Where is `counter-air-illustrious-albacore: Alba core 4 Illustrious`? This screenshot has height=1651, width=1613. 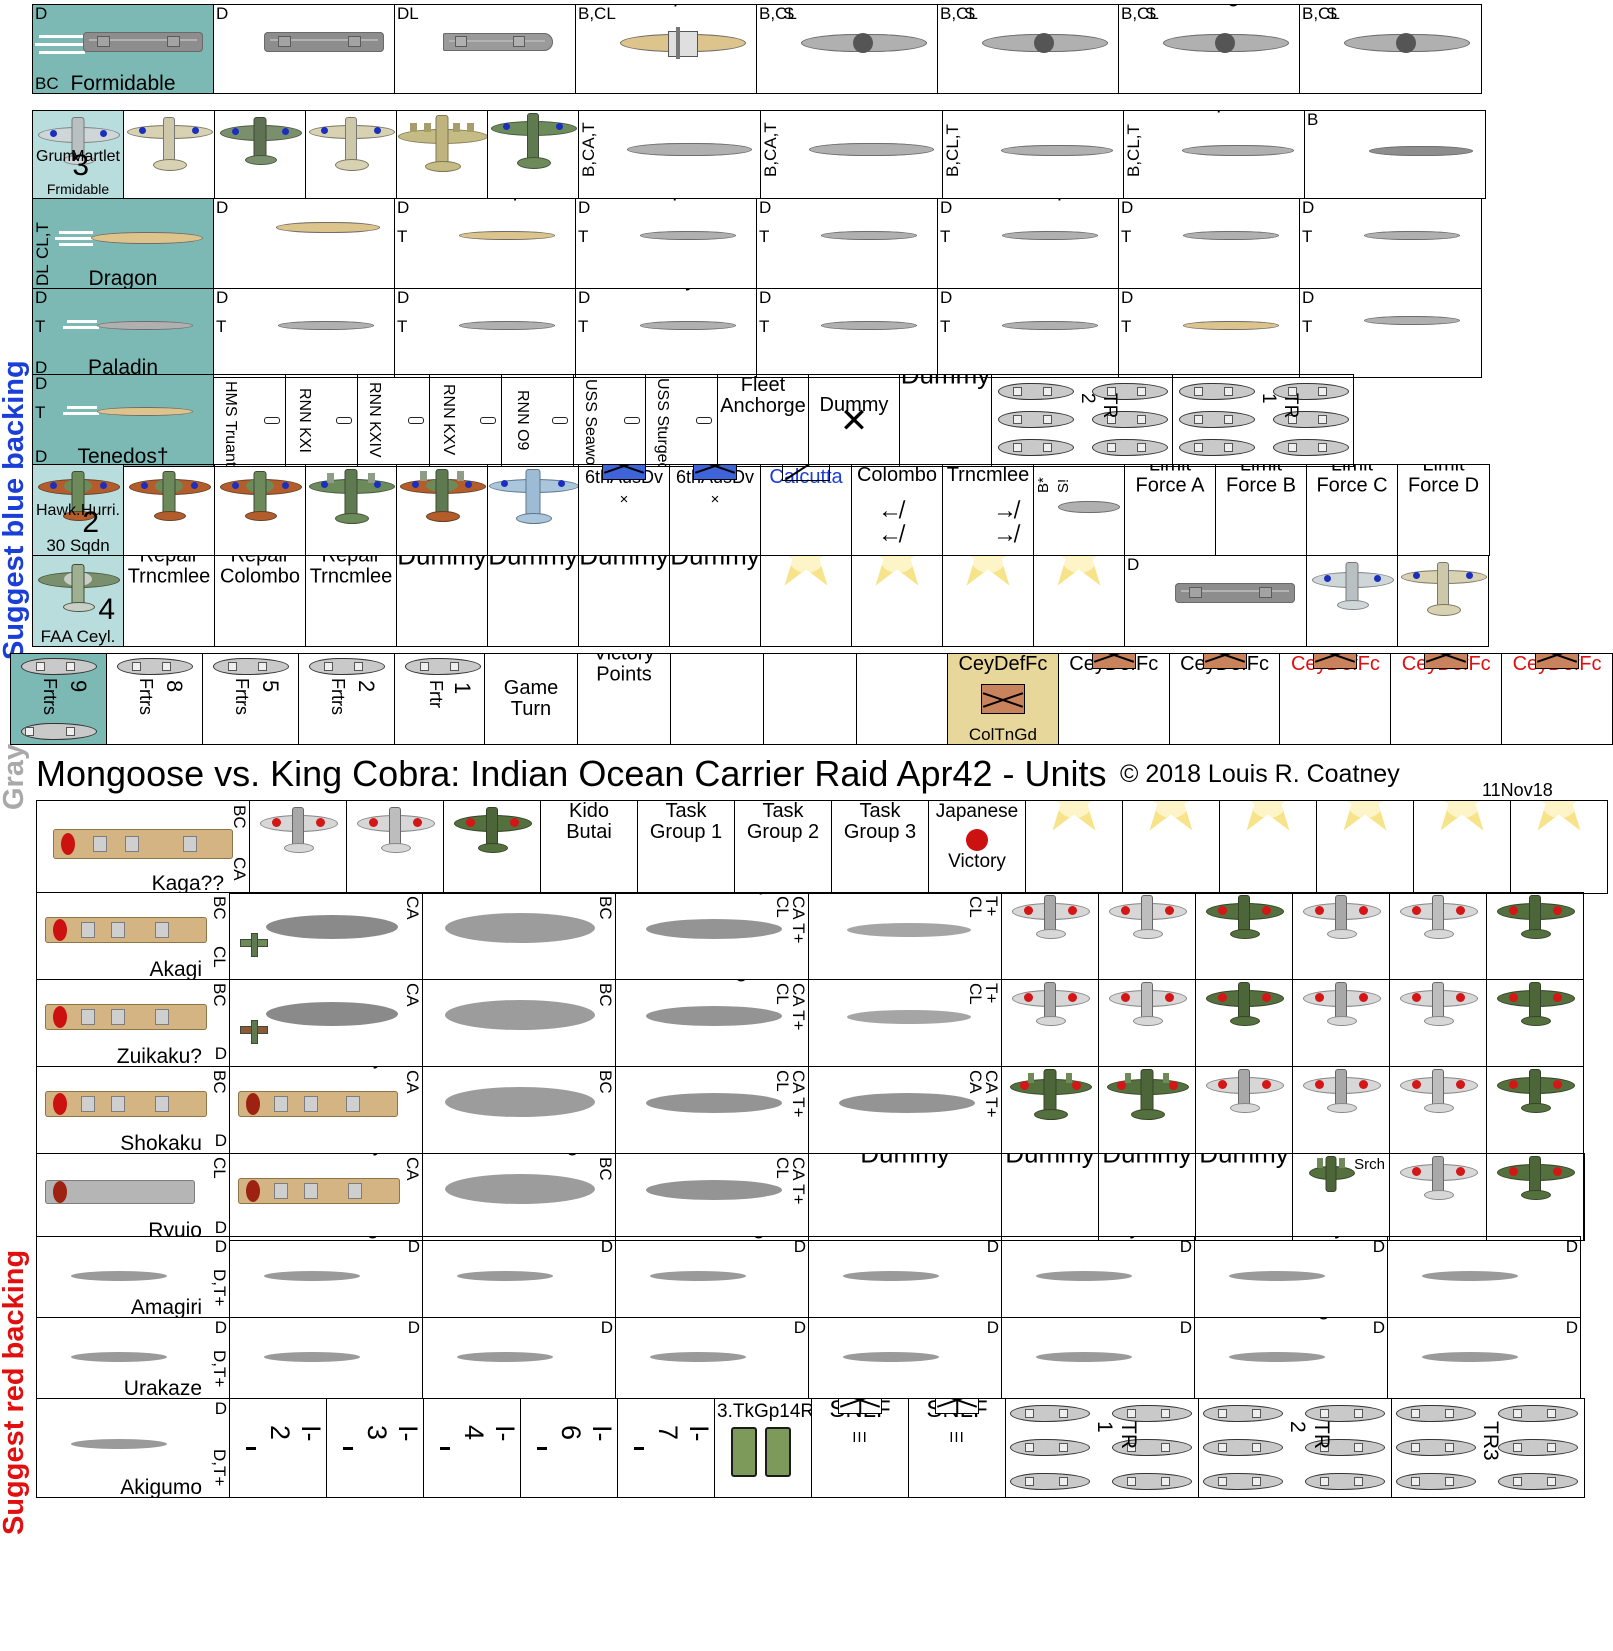
counter-air-illustrious-albacore: Alba core 4 Illustrious is located at coordinates (1443, 601).